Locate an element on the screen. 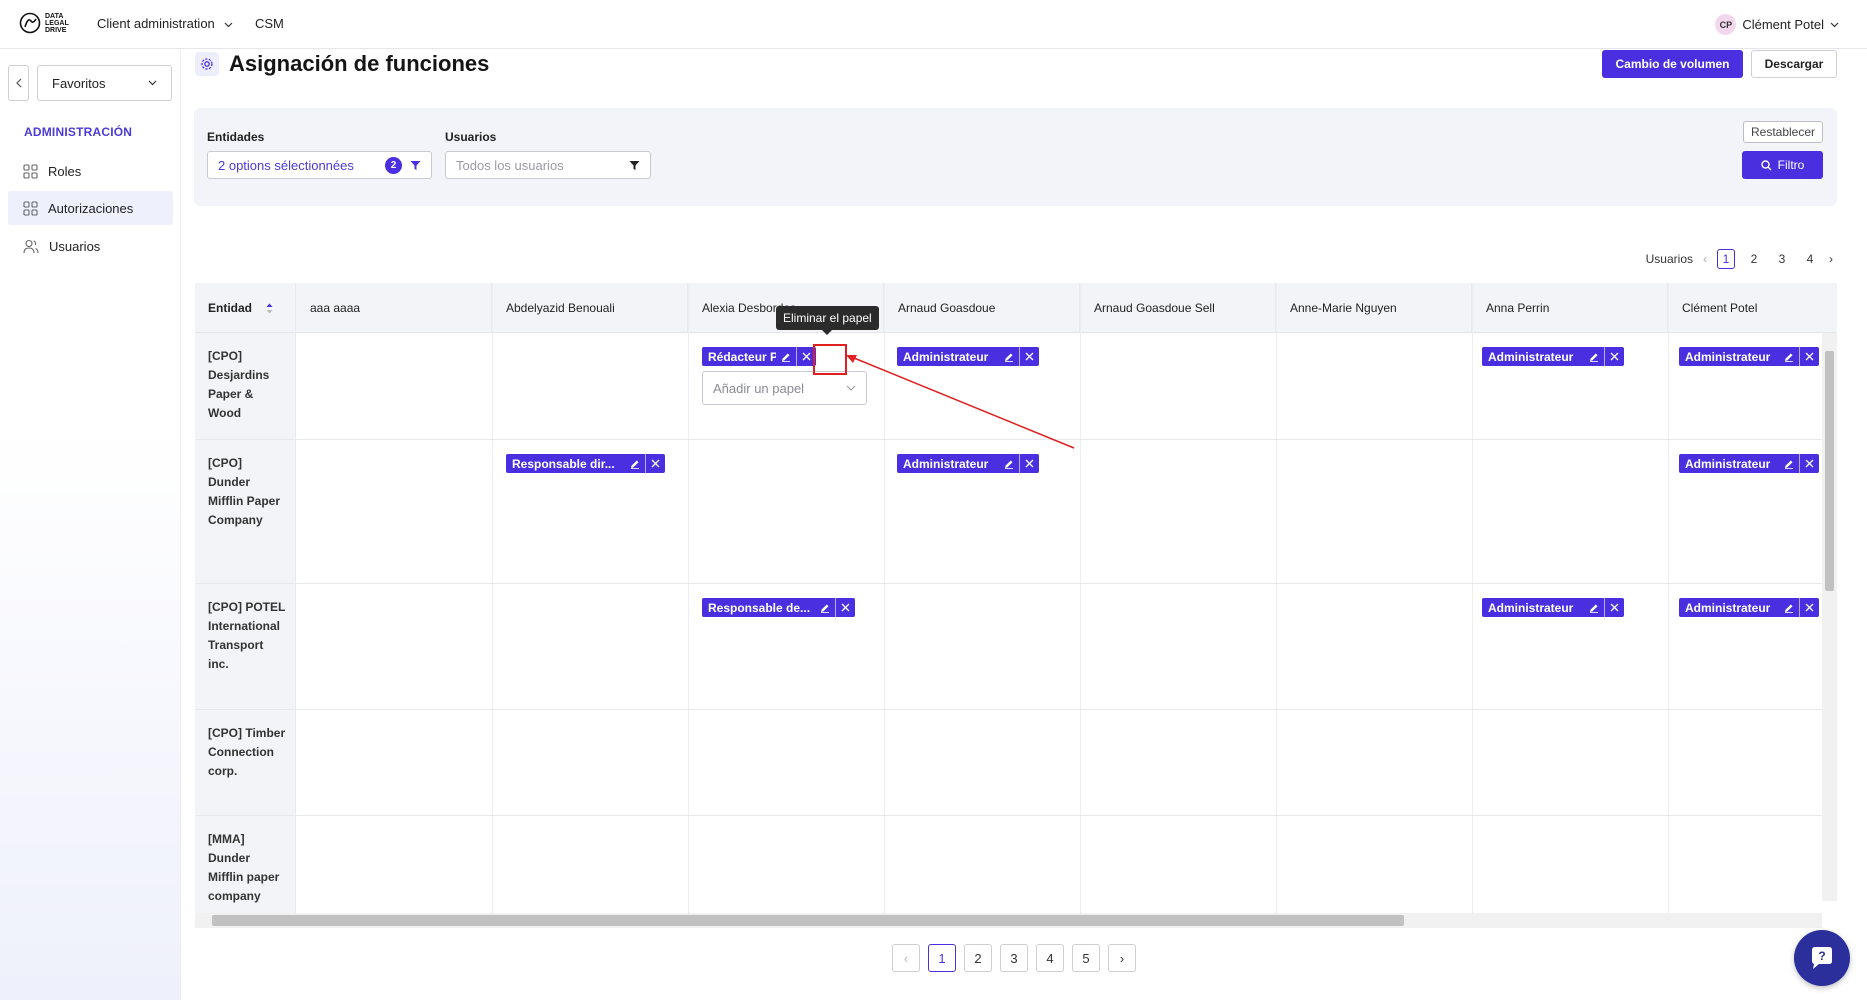  users-page-4: 4 is located at coordinates (1810, 259).